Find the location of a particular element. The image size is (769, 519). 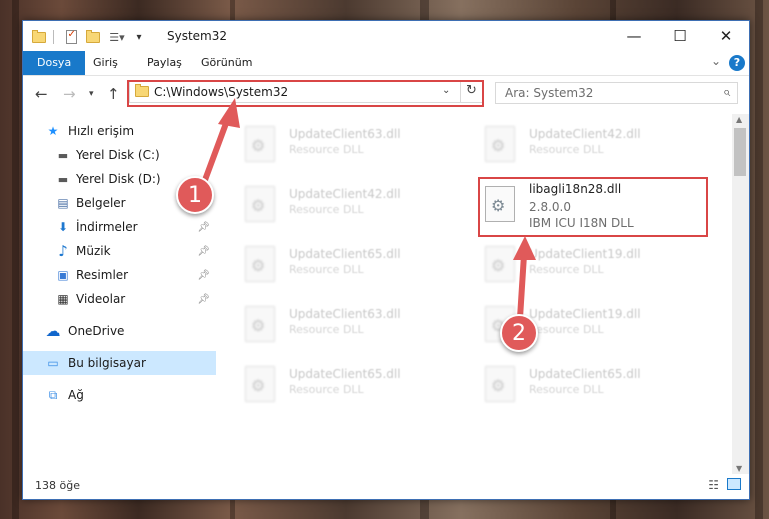

step-1-badge: 1 is located at coordinates (195, 195).